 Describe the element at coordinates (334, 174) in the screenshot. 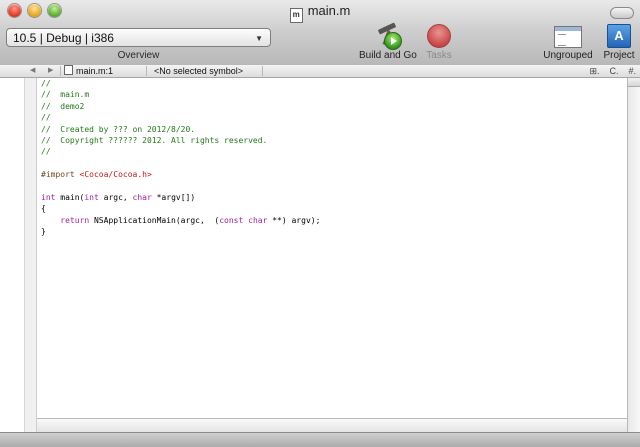

I see `code-line: #import <Cocoa/Cocoa.h>` at that location.